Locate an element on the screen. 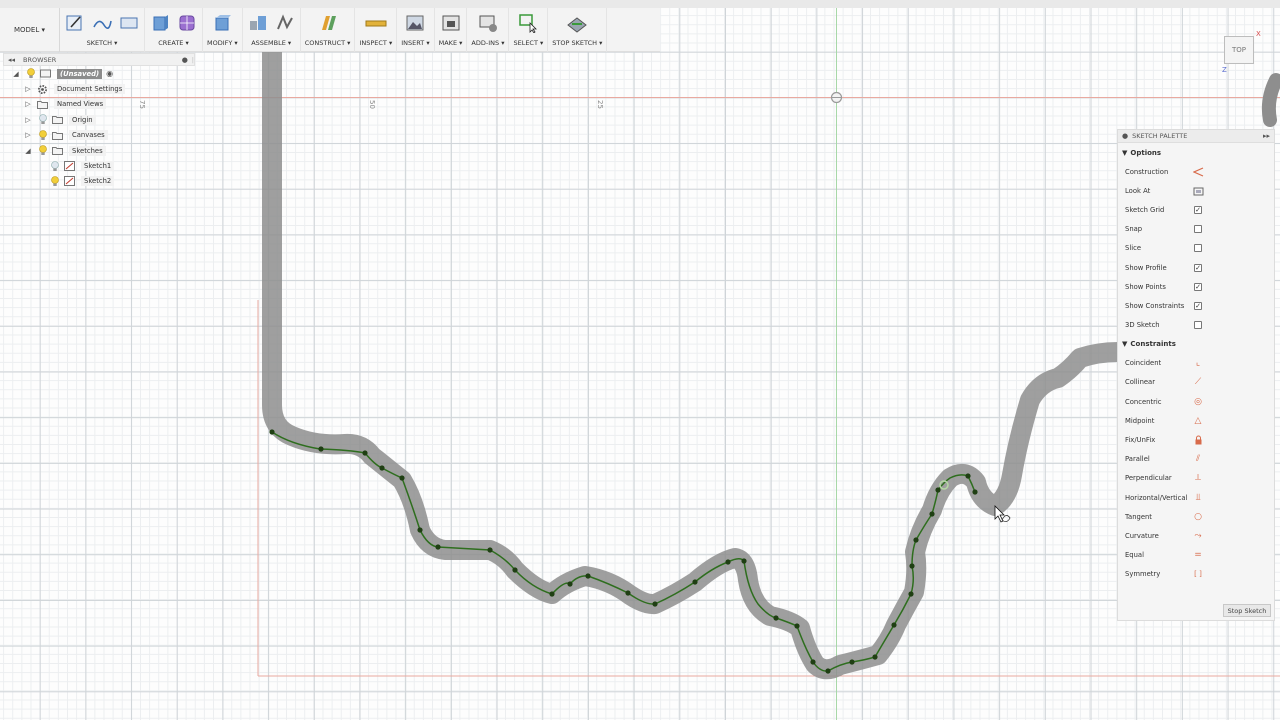  midpoint-icon: △ is located at coordinates (1198, 421).